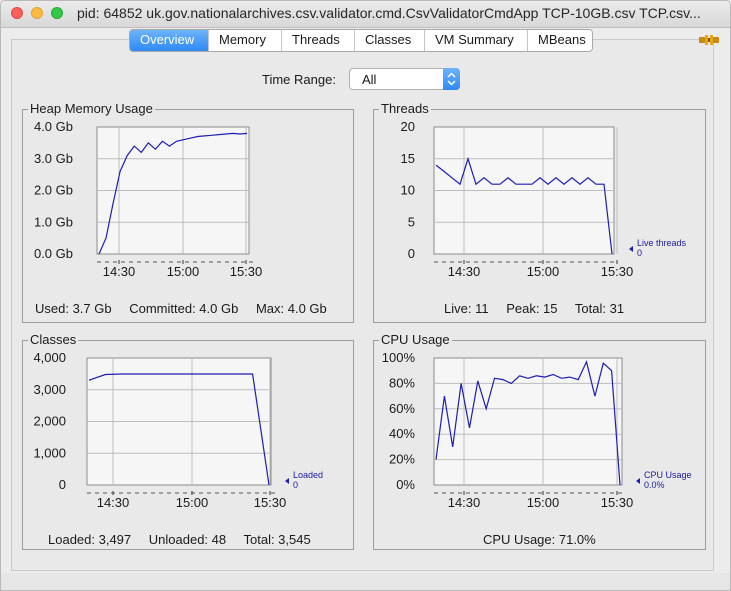 This screenshot has height=591, width=731. What do you see at coordinates (291, 308) in the screenshot?
I see `heap-max: Max: 4.0 Gb` at bounding box center [291, 308].